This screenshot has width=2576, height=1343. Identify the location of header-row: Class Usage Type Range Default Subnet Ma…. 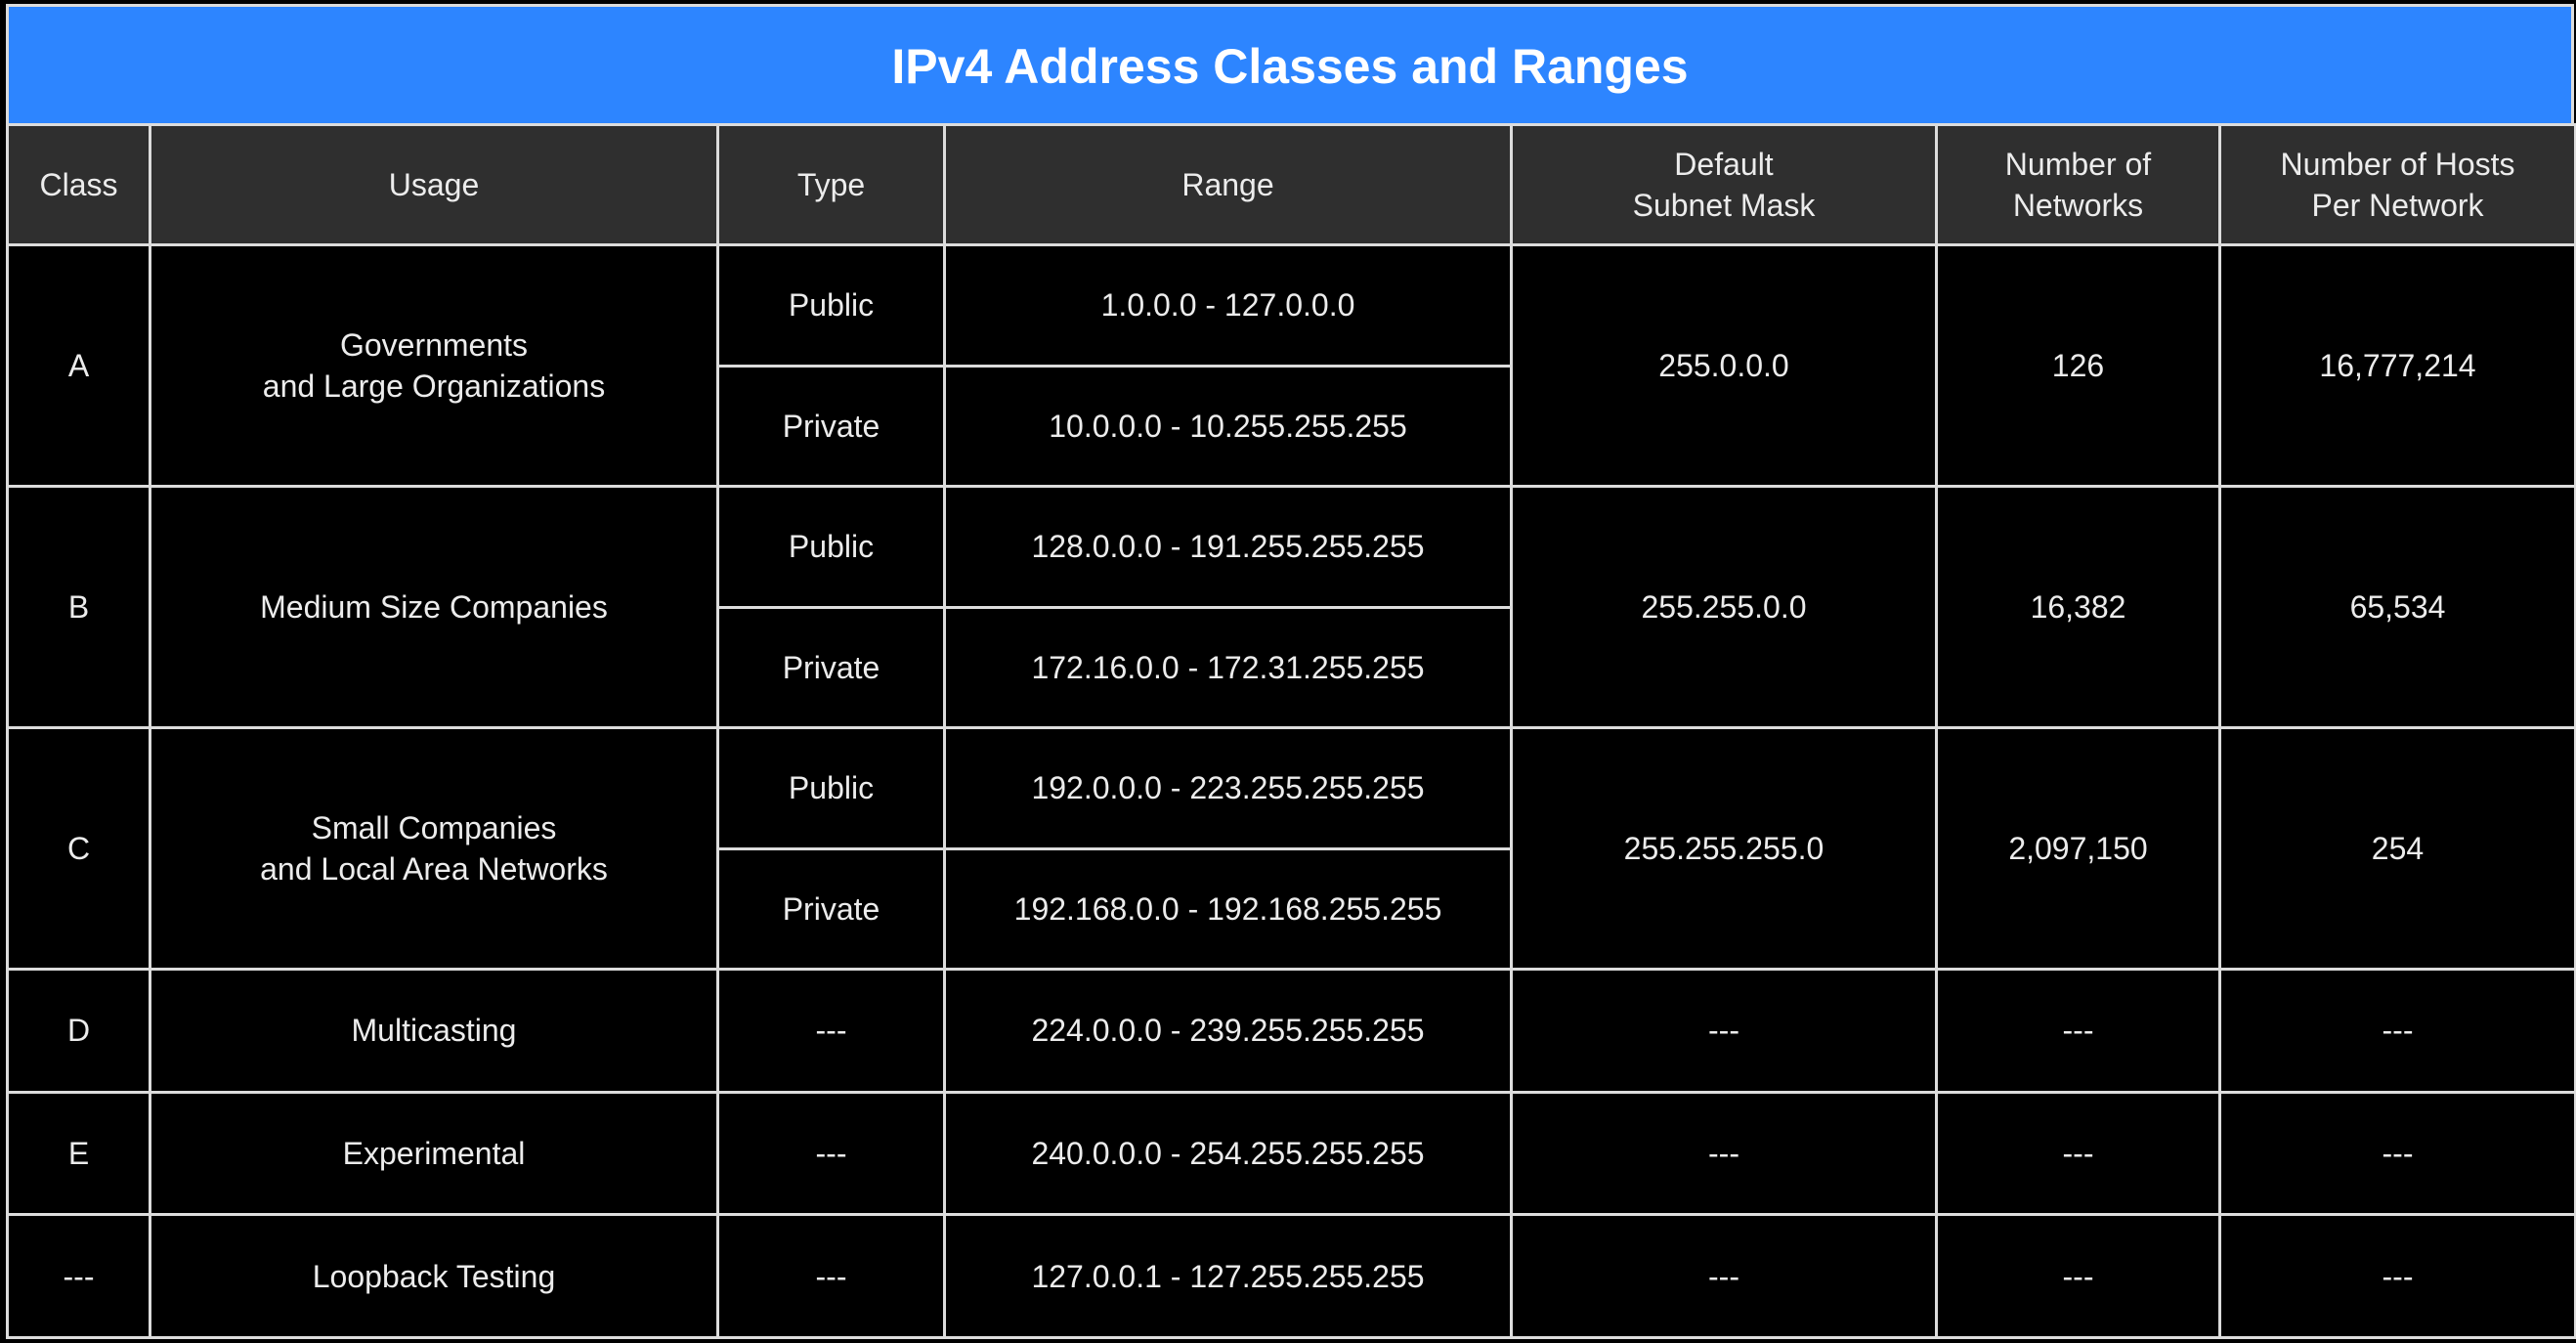
(1291, 184).